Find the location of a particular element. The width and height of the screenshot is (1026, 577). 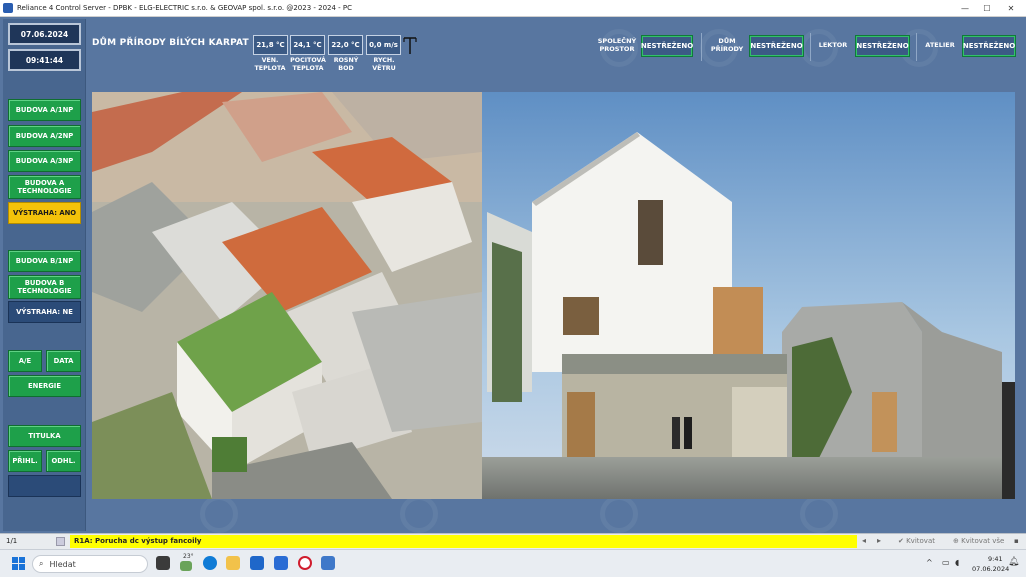

budova-b-1np-button: BUDOVA B/1NP is located at coordinates (44, 261).